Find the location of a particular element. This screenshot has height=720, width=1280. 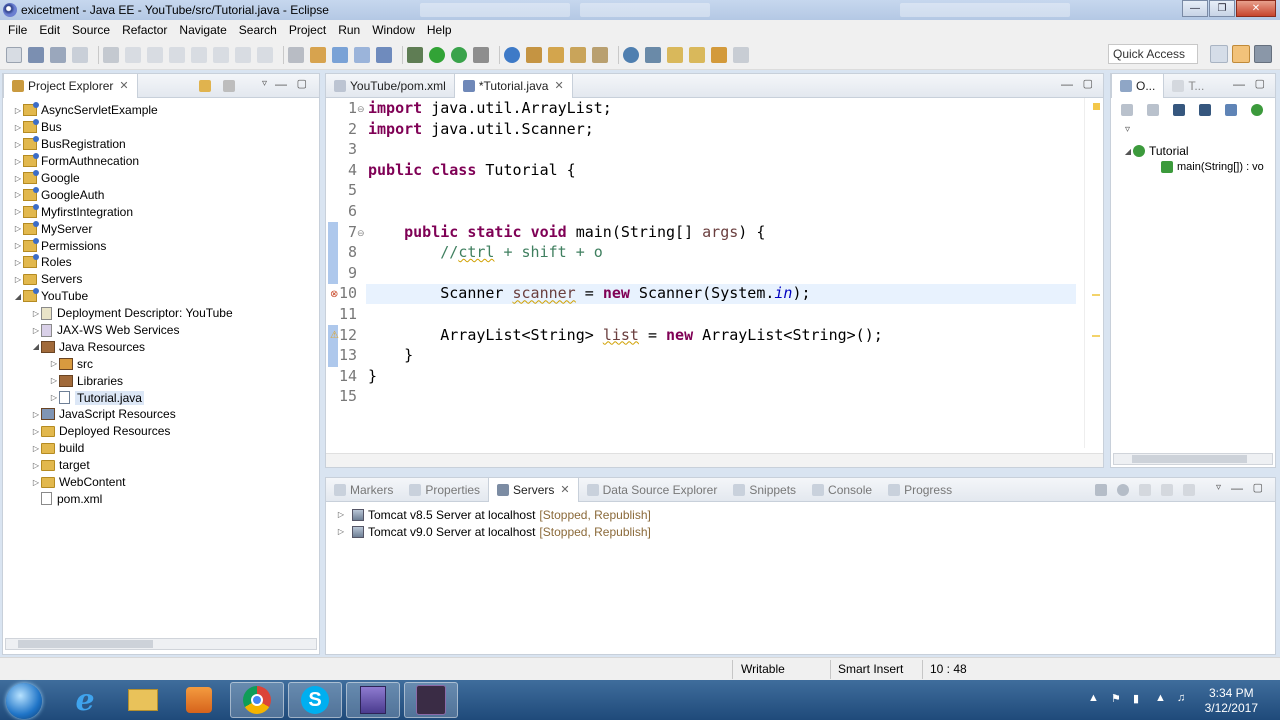

tree-item-roles: ▷ Roles is located at coordinates (120, 262).